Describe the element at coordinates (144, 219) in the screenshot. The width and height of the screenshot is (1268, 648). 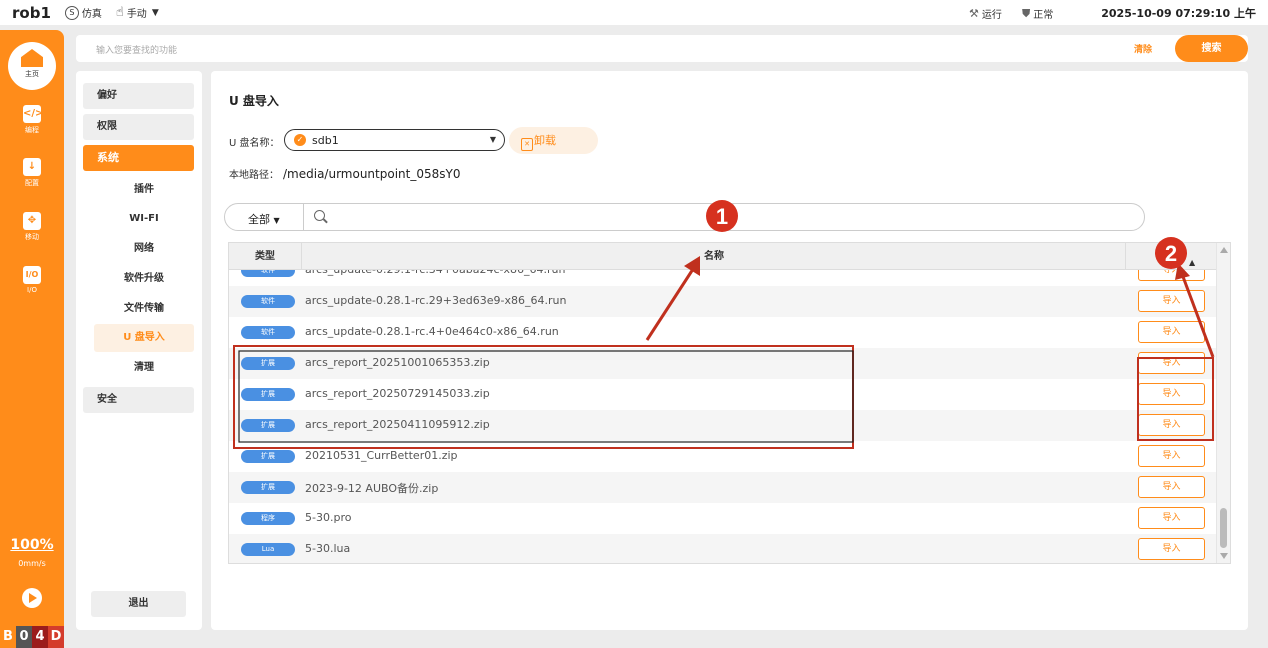
I see `nav-sub-wifi: WI-FI` at that location.